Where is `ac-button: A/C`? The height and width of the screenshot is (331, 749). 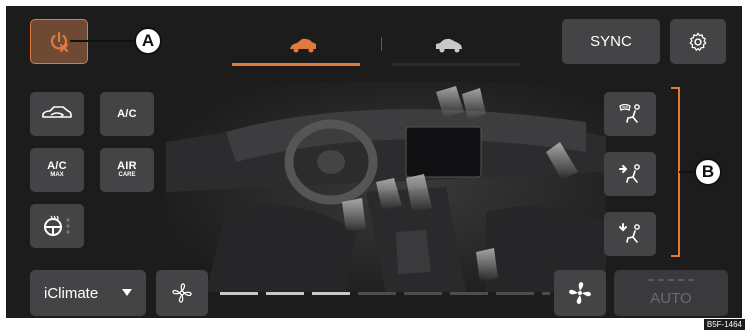
ac-button: A/C is located at coordinates (127, 114).